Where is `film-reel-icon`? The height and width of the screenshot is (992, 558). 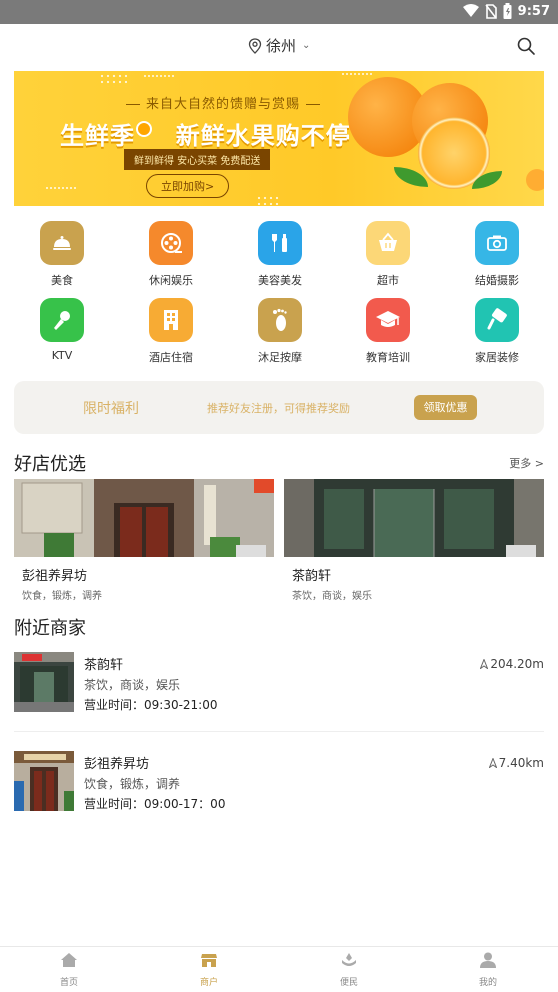 film-reel-icon is located at coordinates (171, 243).